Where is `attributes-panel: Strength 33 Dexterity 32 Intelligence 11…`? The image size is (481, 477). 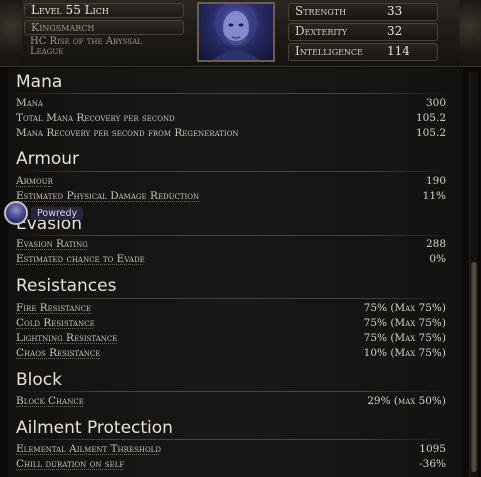 attributes-panel: Strength 33 Dexterity 32 Intelligence 11… is located at coordinates (363, 33).